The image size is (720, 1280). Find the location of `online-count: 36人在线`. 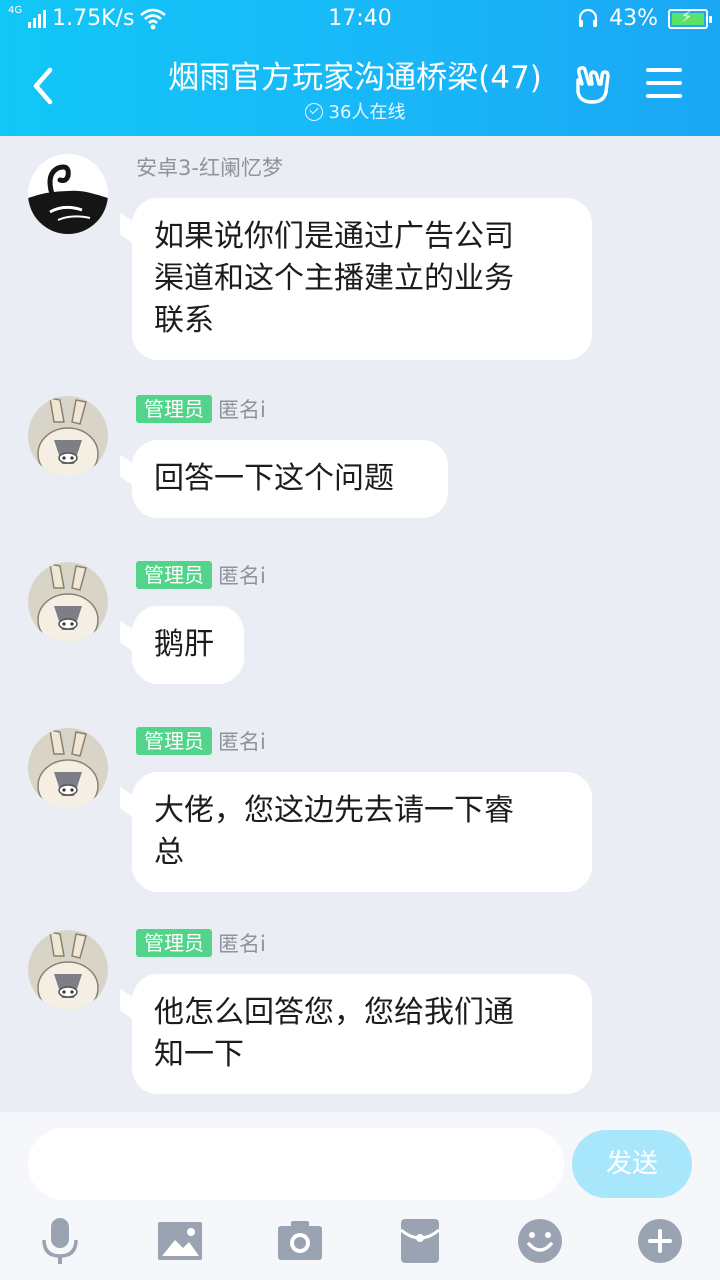

online-count: 36人在线 is located at coordinates (355, 111).